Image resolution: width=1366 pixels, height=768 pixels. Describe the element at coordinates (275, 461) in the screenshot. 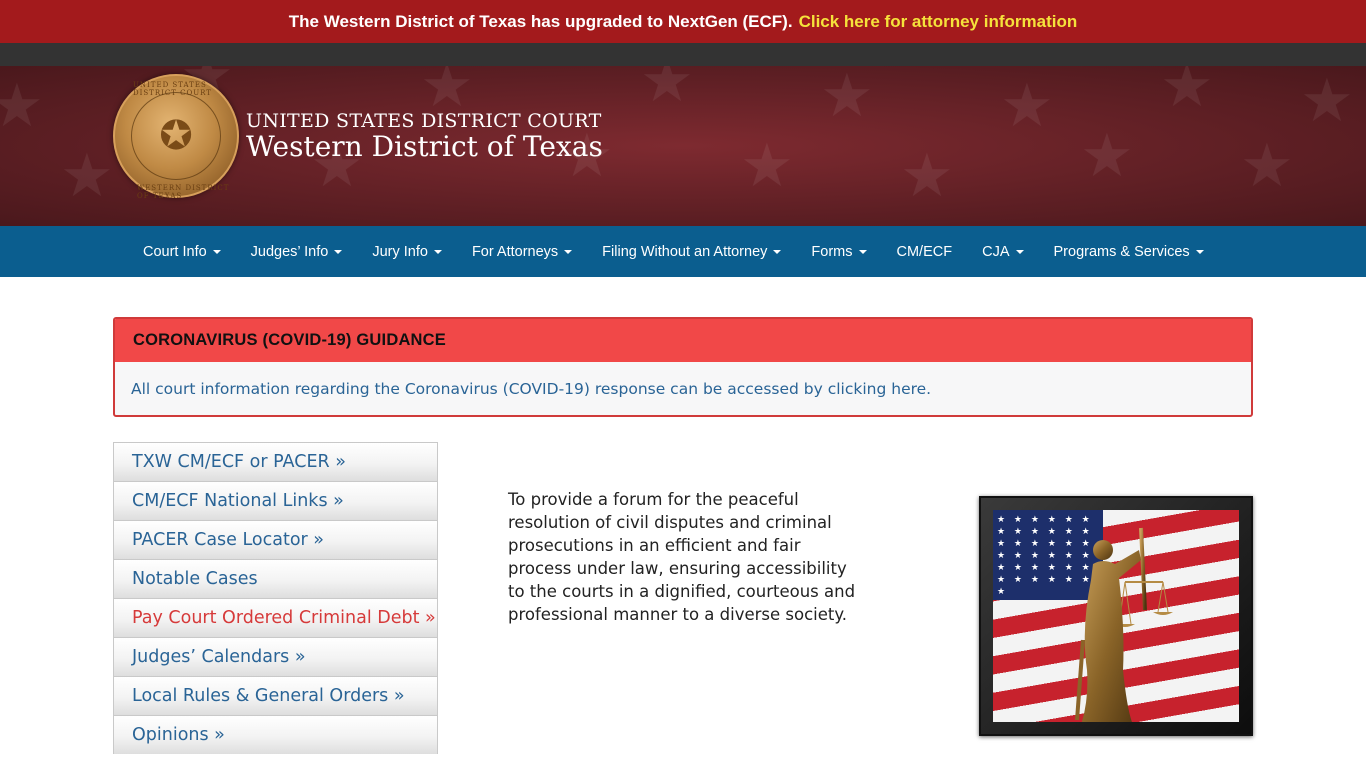

I see `sidebar-link: TXW CM/ECF or PACER »` at that location.